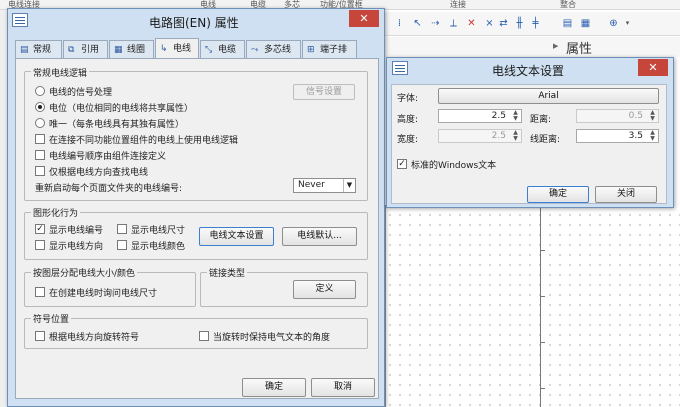 The height and width of the screenshot is (407, 680). Describe the element at coordinates (236, 236) in the screenshot. I see `wire-text-settings-button: 电线文本设置` at that location.